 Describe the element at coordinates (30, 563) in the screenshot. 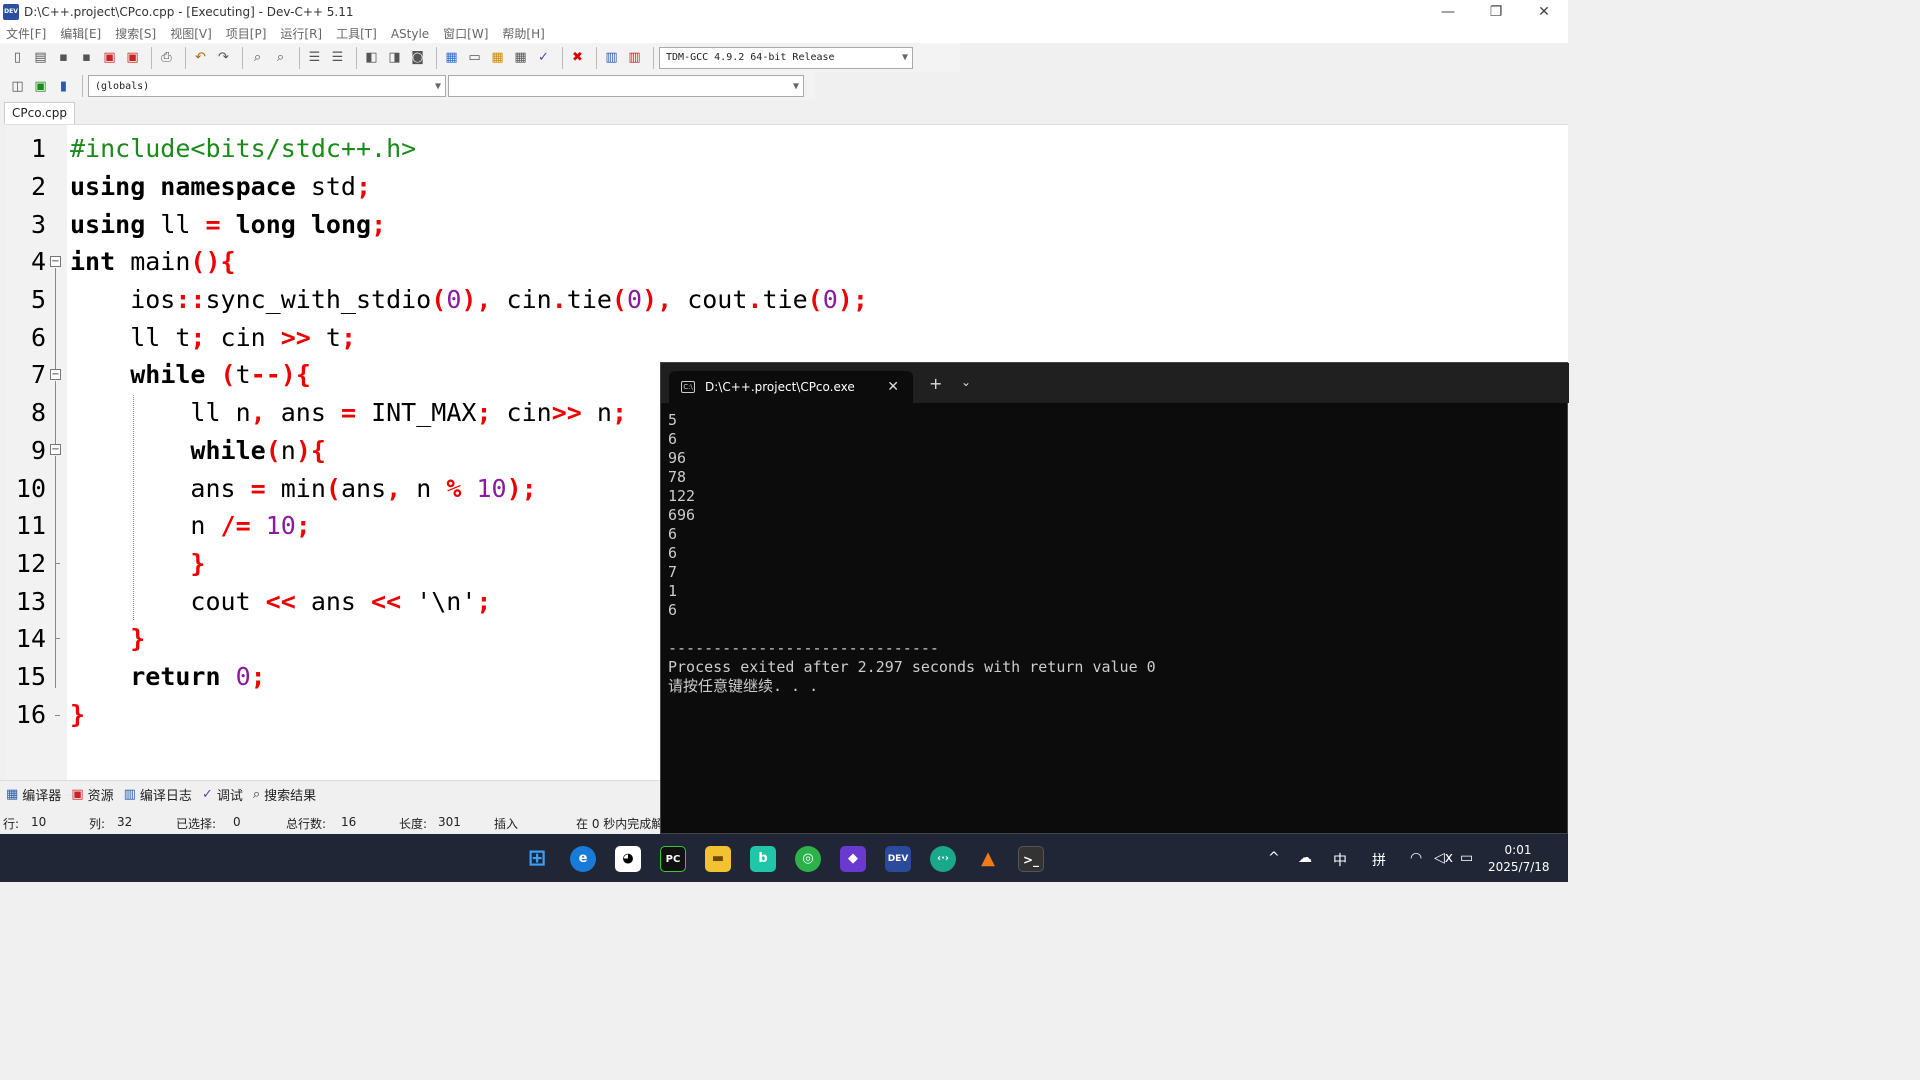

I see `line-number: 12` at that location.